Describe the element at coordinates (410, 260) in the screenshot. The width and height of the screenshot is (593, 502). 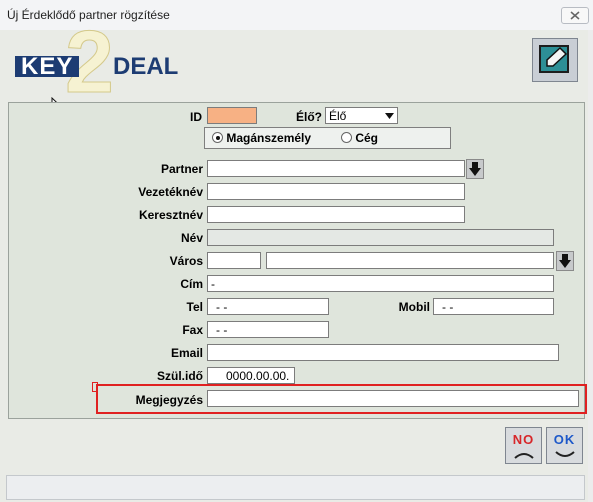
I see `city-field` at that location.